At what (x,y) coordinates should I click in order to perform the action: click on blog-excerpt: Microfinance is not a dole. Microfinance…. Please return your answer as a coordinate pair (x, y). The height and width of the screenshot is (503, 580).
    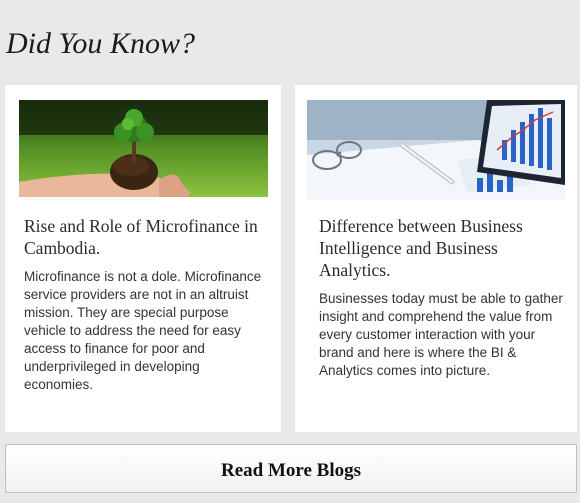
    Looking at the image, I should click on (143, 330).